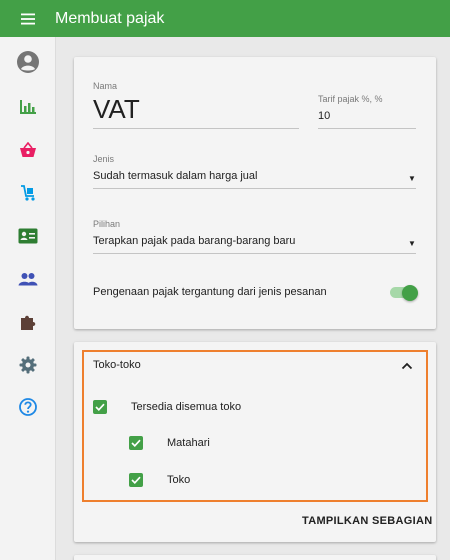  I want to click on option-underline, so click(254, 253).